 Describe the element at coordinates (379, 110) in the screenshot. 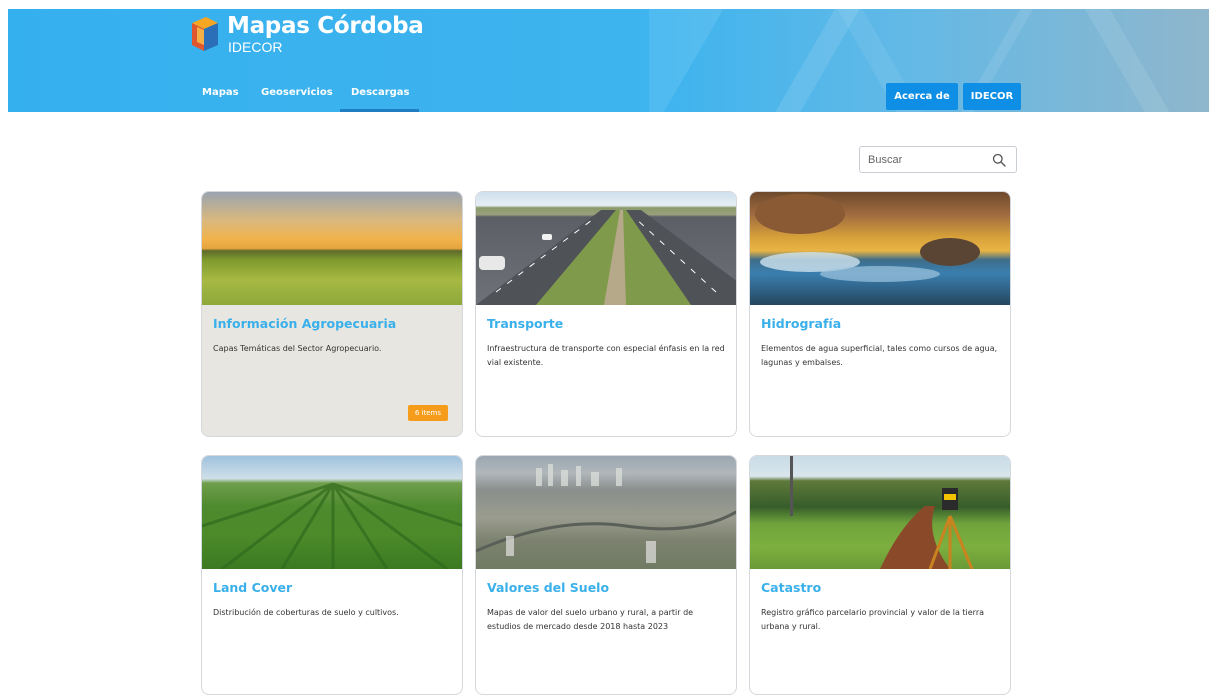

I see `nav-active-indicator` at that location.